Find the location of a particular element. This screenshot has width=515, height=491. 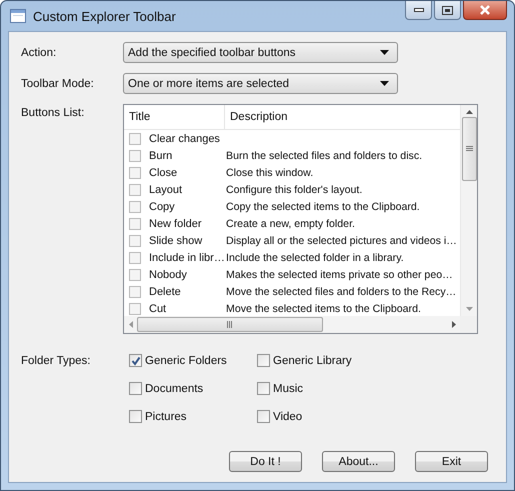

description-cell-text: Close this window. is located at coordinates (269, 172).